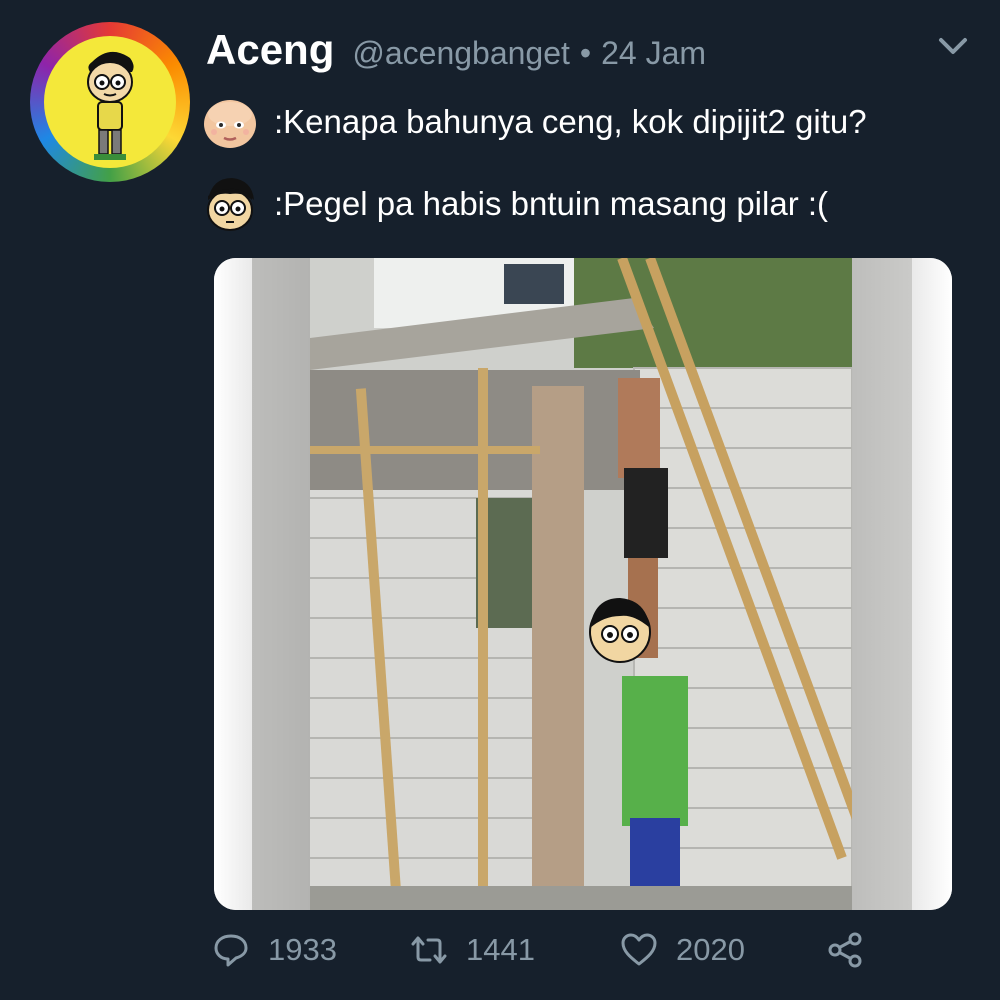 The width and height of the screenshot is (1000, 1000). What do you see at coordinates (270, 50) in the screenshot?
I see `display-name: Aceng` at bounding box center [270, 50].